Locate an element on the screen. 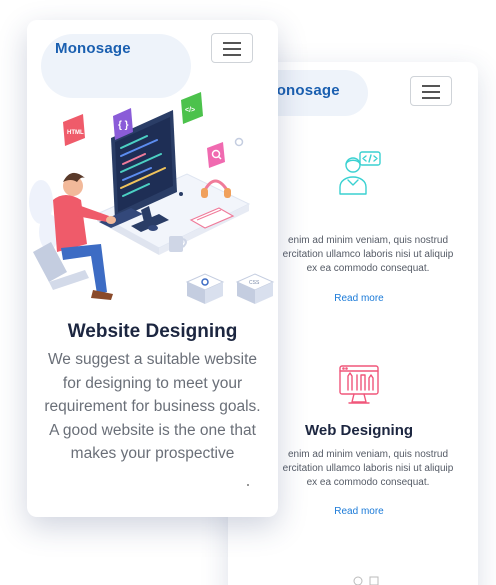 This screenshot has width=496, height=585. desc-line: We suggest a suitable website is located at coordinates (152, 359).